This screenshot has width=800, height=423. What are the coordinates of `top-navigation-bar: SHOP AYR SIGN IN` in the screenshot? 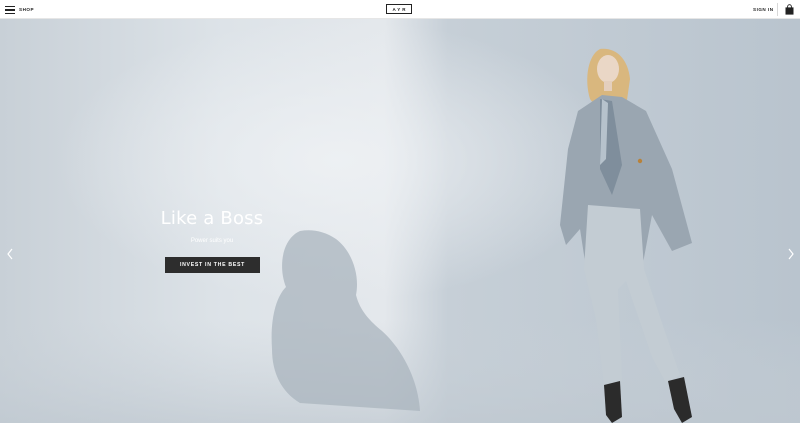 It's located at (400, 9).